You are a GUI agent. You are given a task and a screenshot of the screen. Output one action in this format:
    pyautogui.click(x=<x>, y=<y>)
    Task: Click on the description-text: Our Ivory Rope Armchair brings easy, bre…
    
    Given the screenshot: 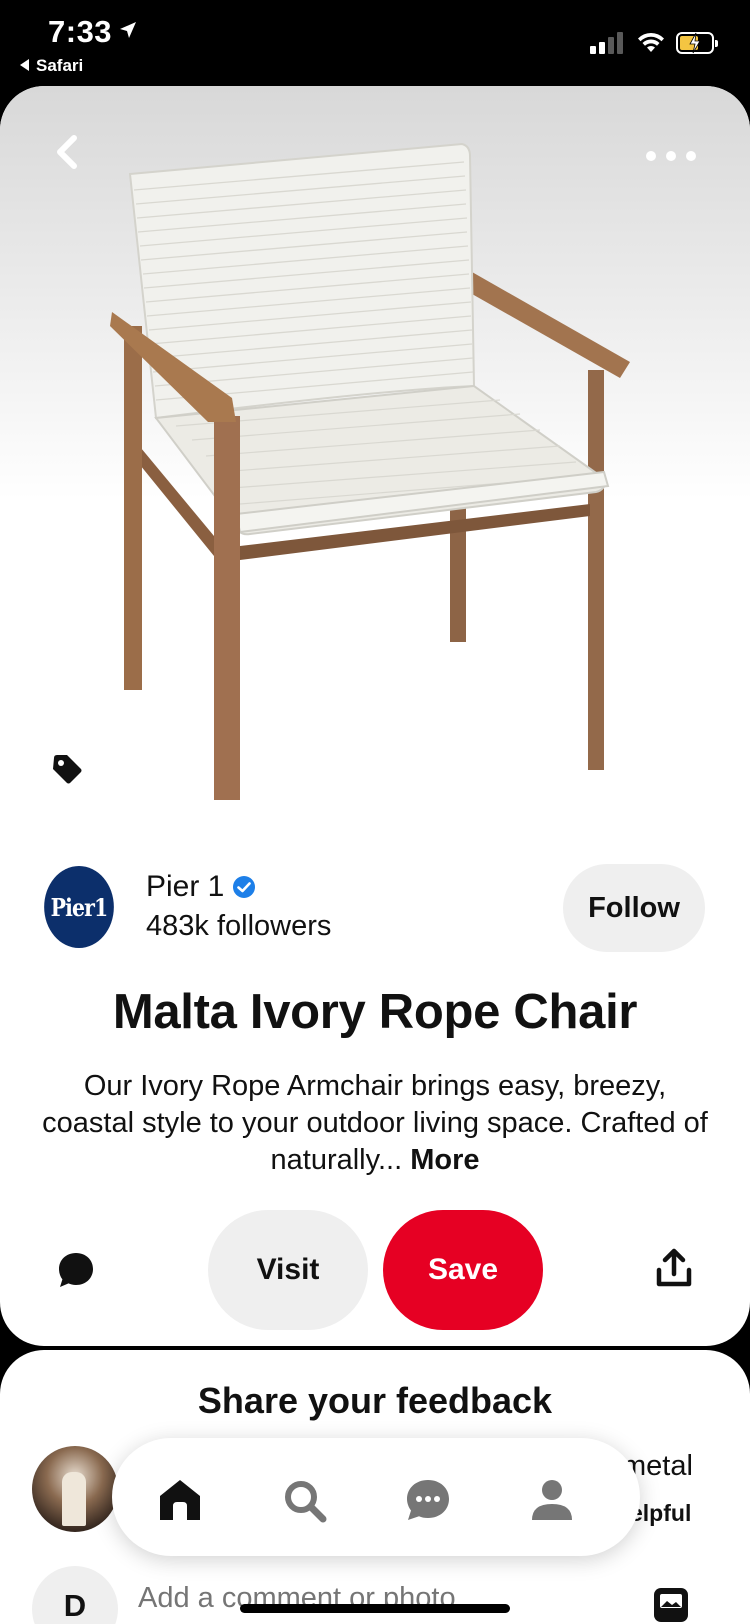 What is the action you would take?
    pyautogui.click(x=375, y=1123)
    